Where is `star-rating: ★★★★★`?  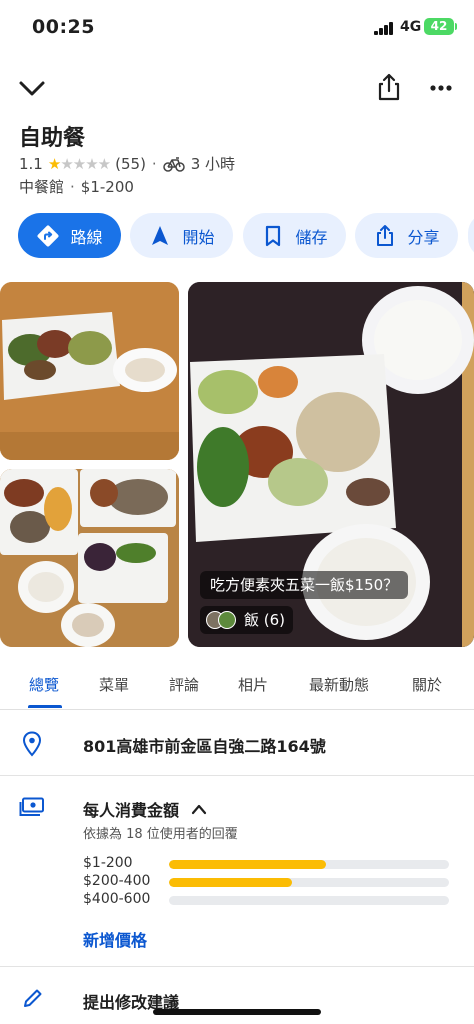 star-rating: ★★★★★ is located at coordinates (79, 163).